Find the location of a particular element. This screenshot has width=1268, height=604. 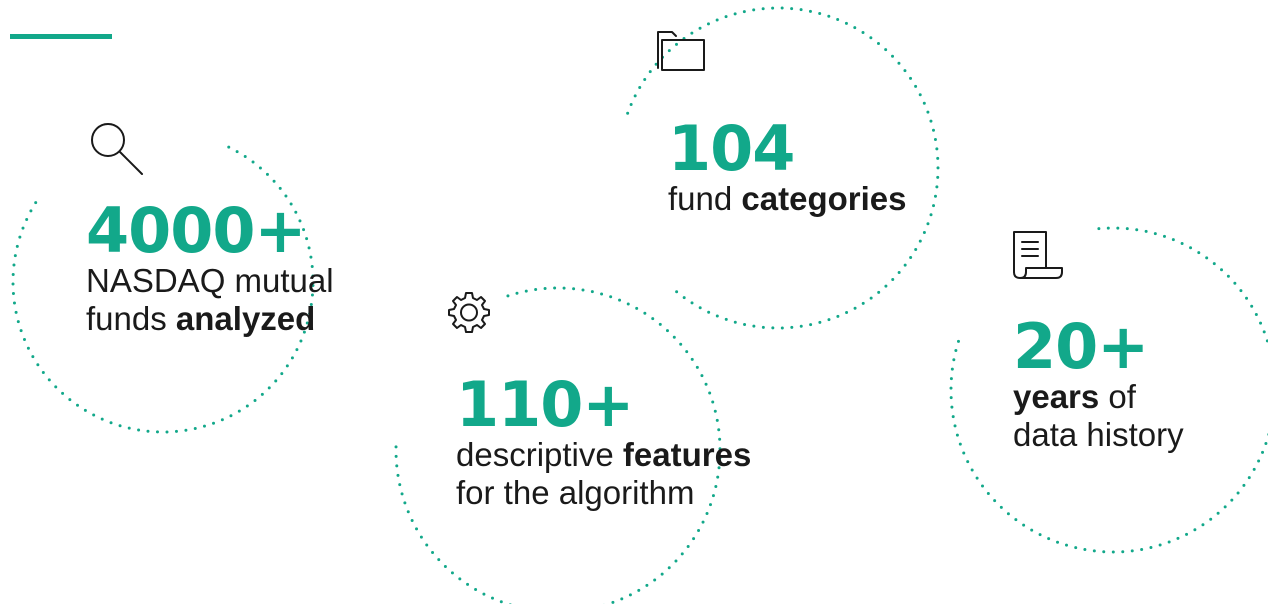

stat-description: years of data history is located at coordinates (1098, 416).